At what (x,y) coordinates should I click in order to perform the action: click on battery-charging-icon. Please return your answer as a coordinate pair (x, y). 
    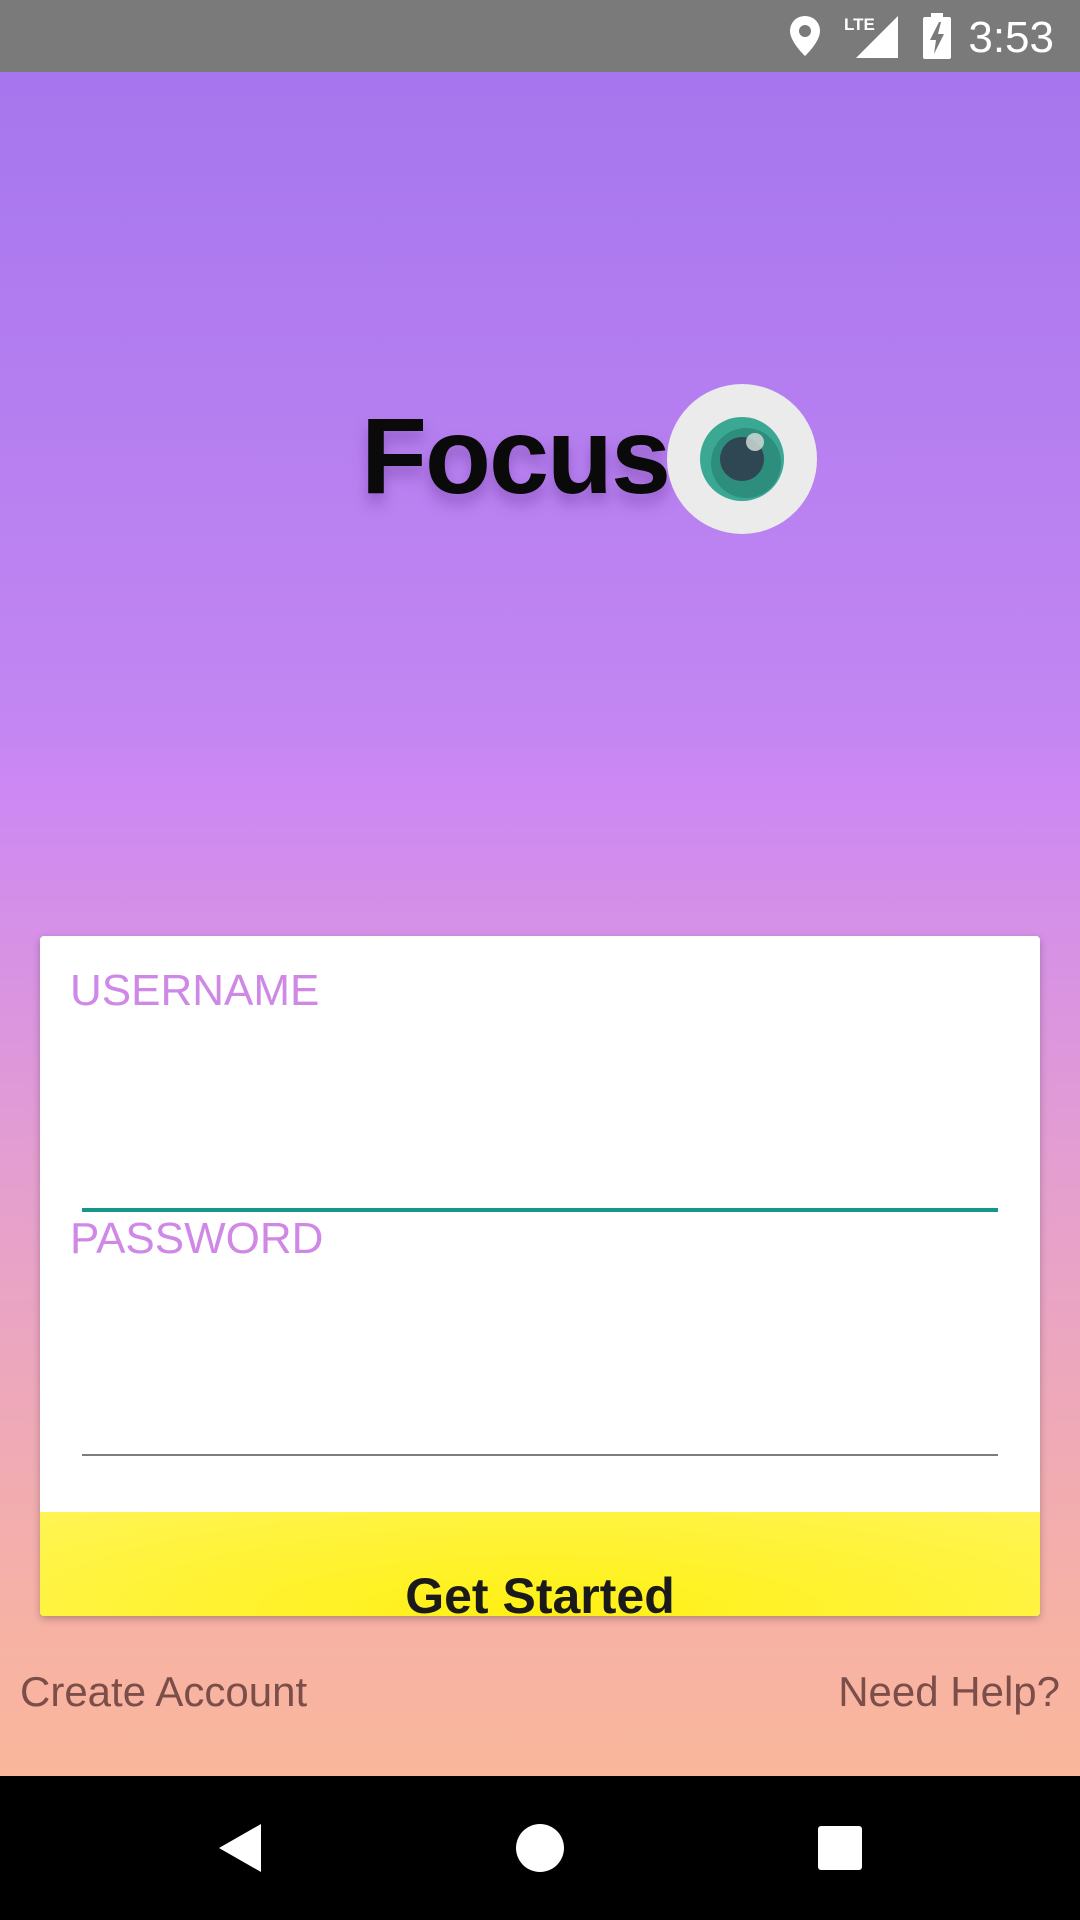
    Looking at the image, I should click on (937, 36).